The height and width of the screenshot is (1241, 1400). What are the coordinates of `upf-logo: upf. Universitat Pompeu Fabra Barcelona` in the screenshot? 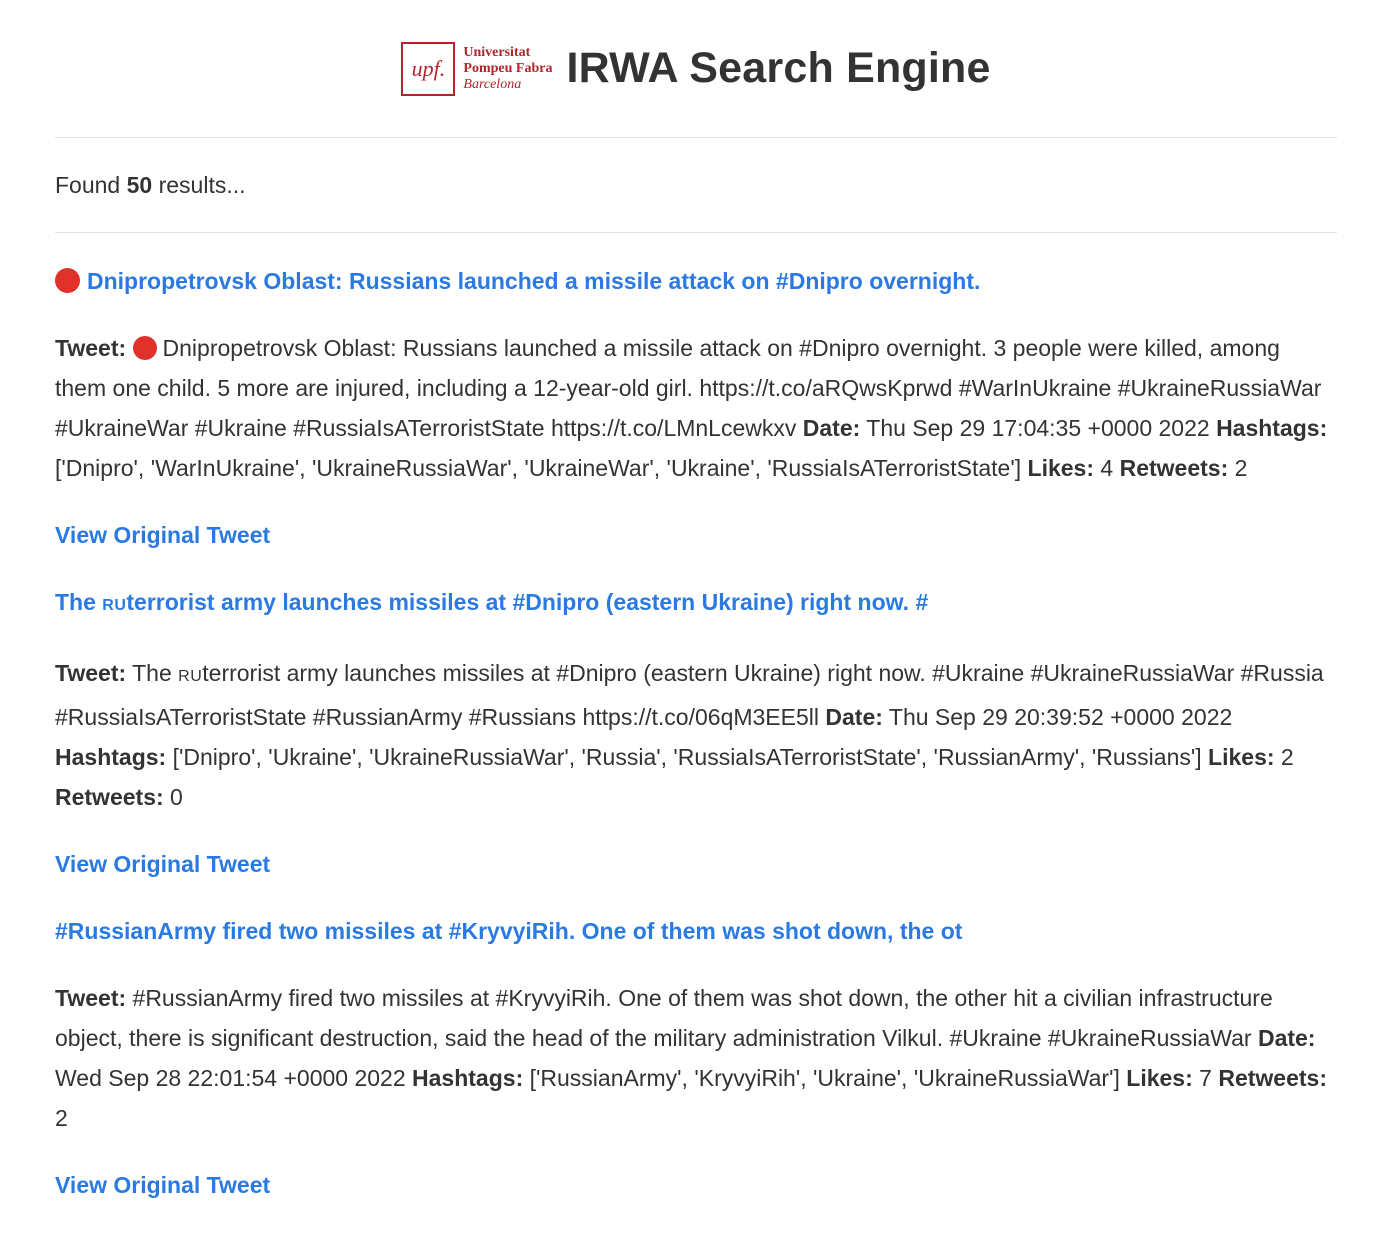 It's located at (476, 68).